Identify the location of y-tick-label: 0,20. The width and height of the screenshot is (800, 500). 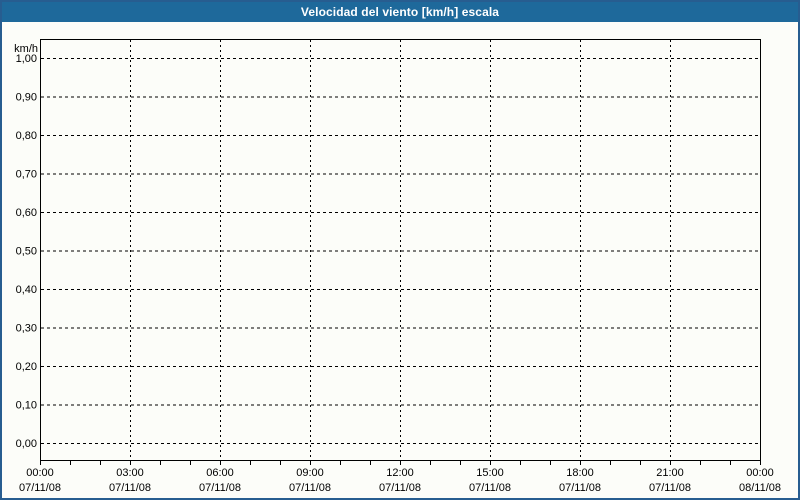
(26, 367).